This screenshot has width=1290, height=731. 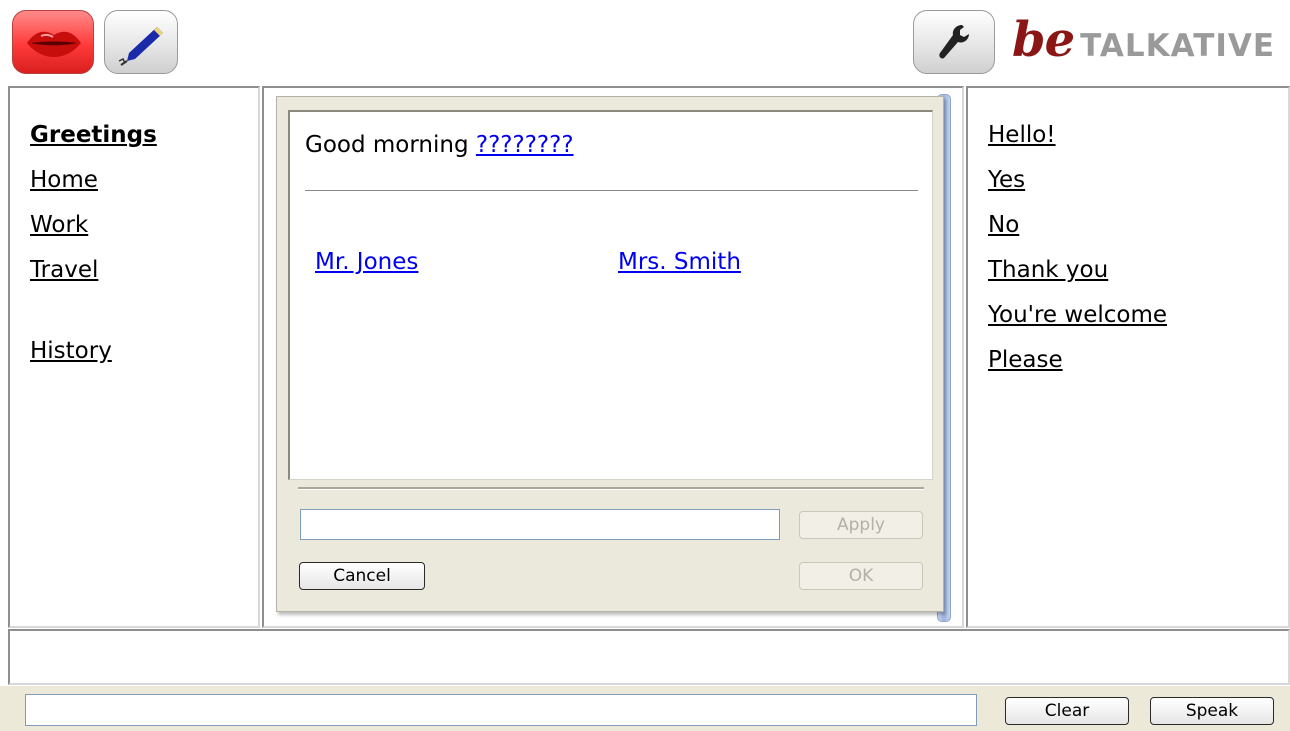 What do you see at coordinates (71, 351) in the screenshot?
I see `history-link: History` at bounding box center [71, 351].